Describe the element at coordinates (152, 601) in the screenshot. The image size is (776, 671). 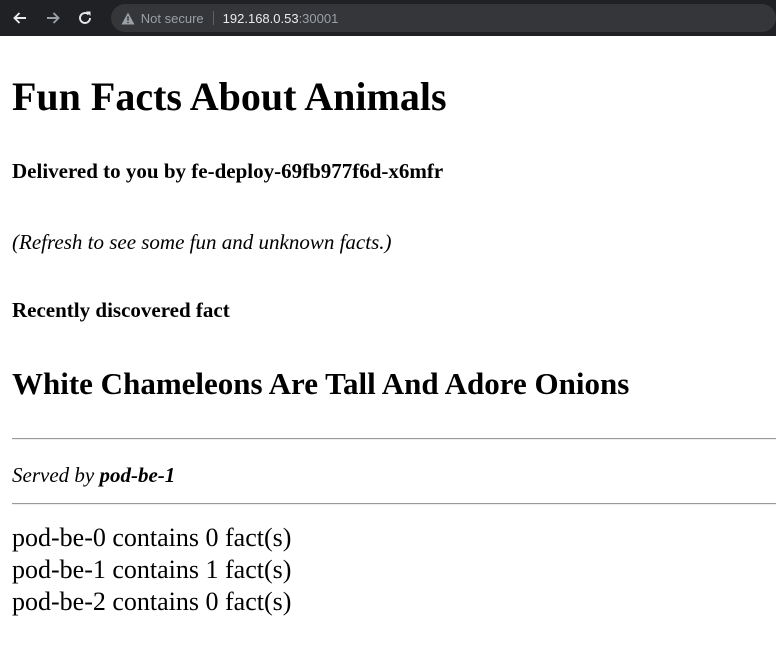
I see `pod-count-item: pod-be-2 contains 0 fact(s)` at that location.